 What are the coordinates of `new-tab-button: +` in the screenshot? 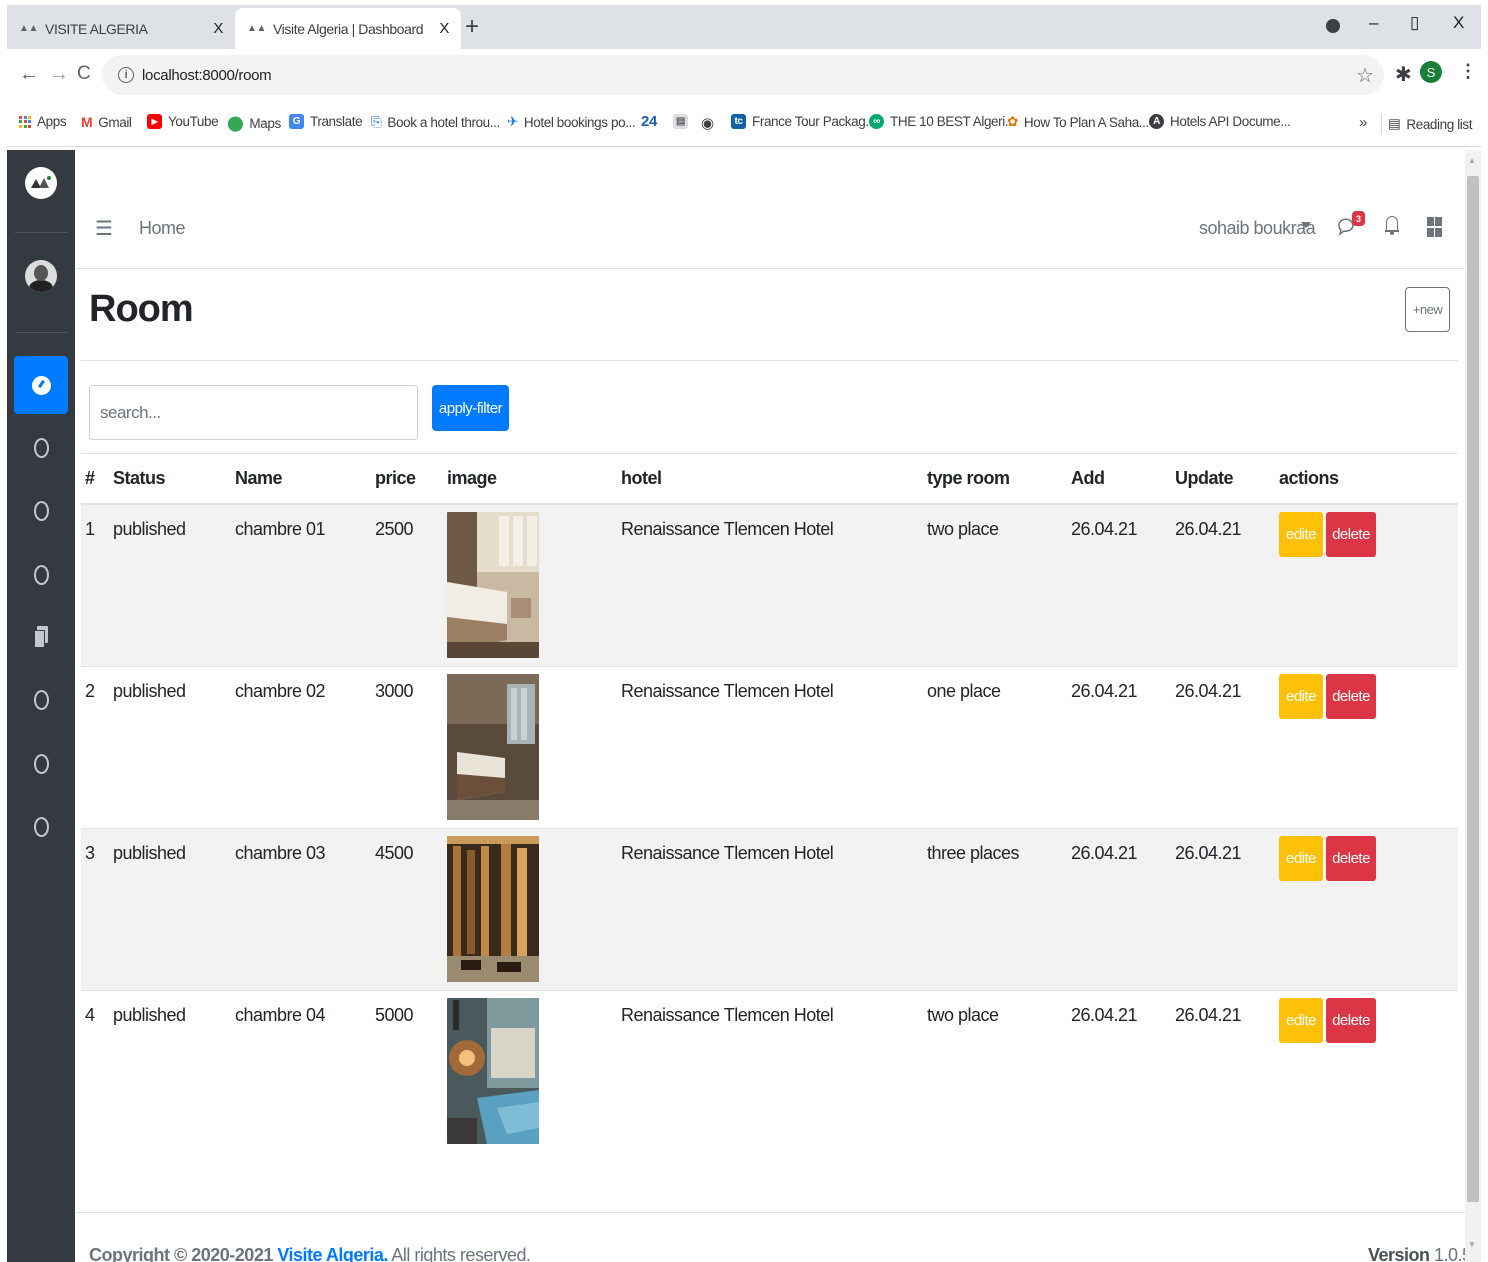 It's located at (472, 27).